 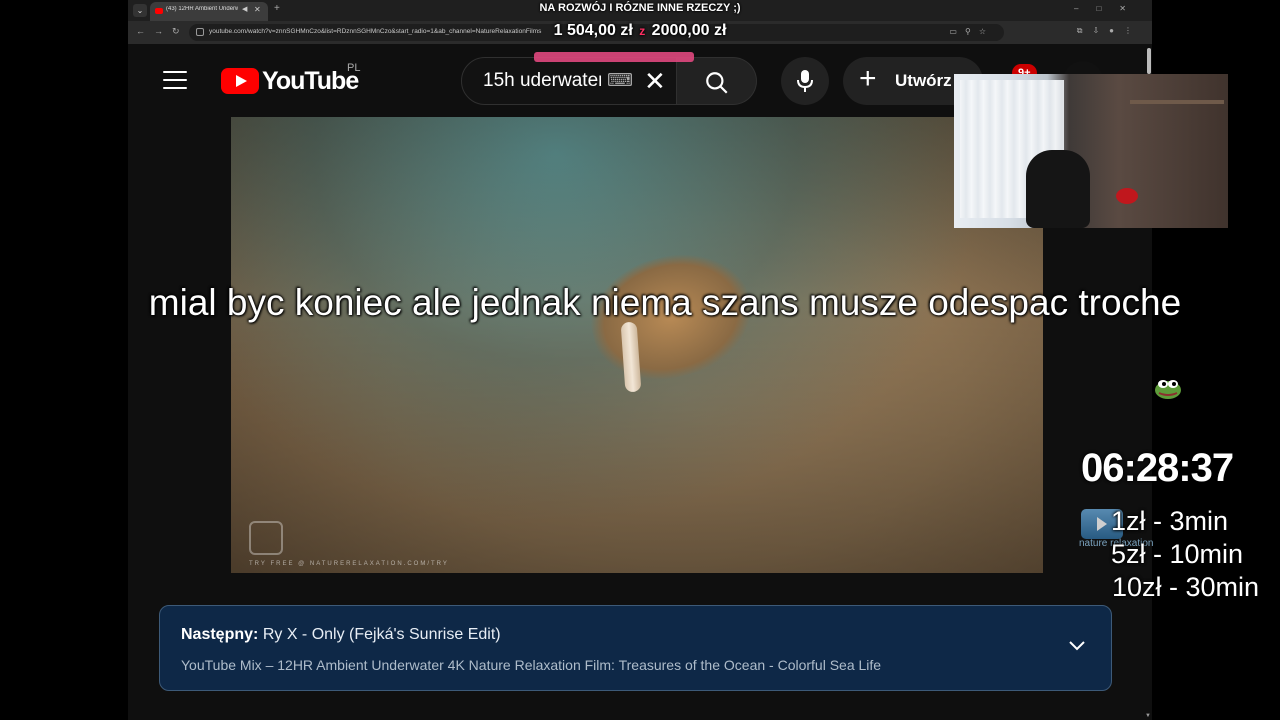 I want to click on region-code: PL, so click(x=354, y=68).